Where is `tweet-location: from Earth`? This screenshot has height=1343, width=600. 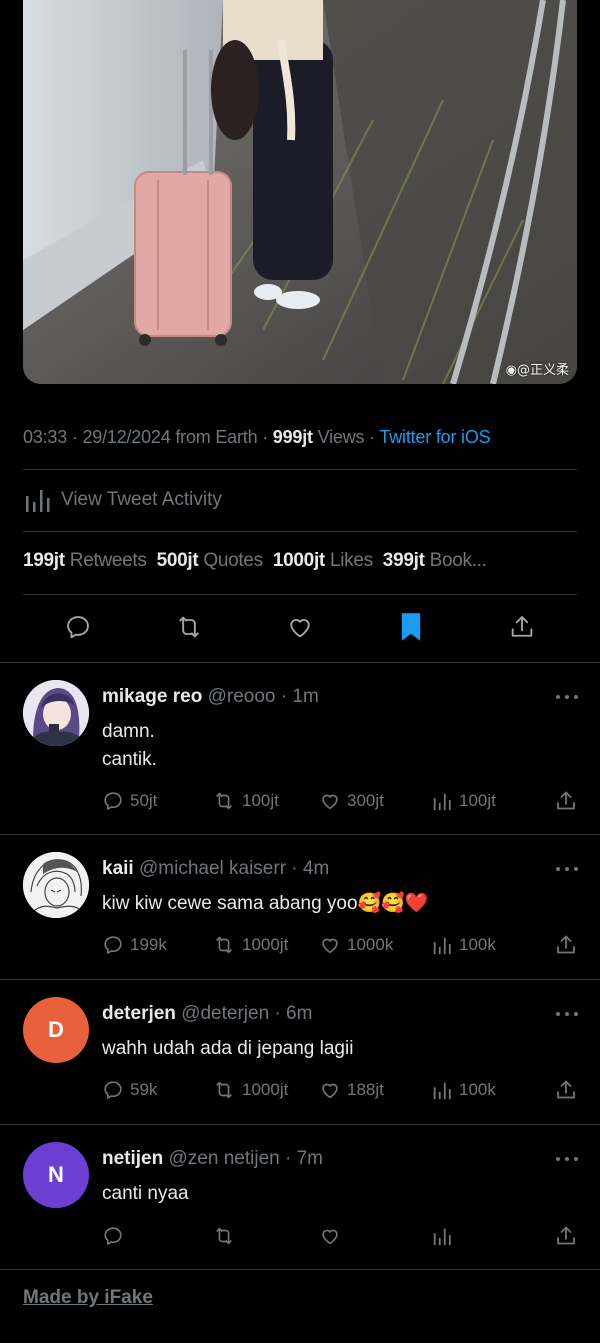 tweet-location: from Earth is located at coordinates (216, 437).